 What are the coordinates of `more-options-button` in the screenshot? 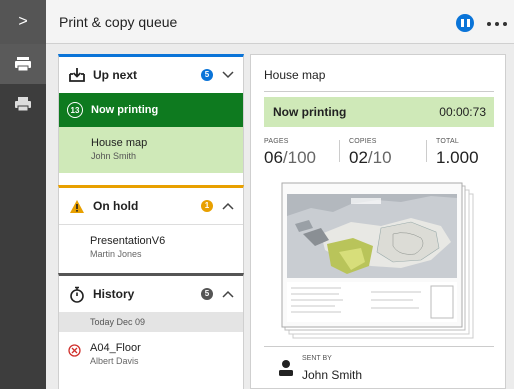 It's located at (498, 23).